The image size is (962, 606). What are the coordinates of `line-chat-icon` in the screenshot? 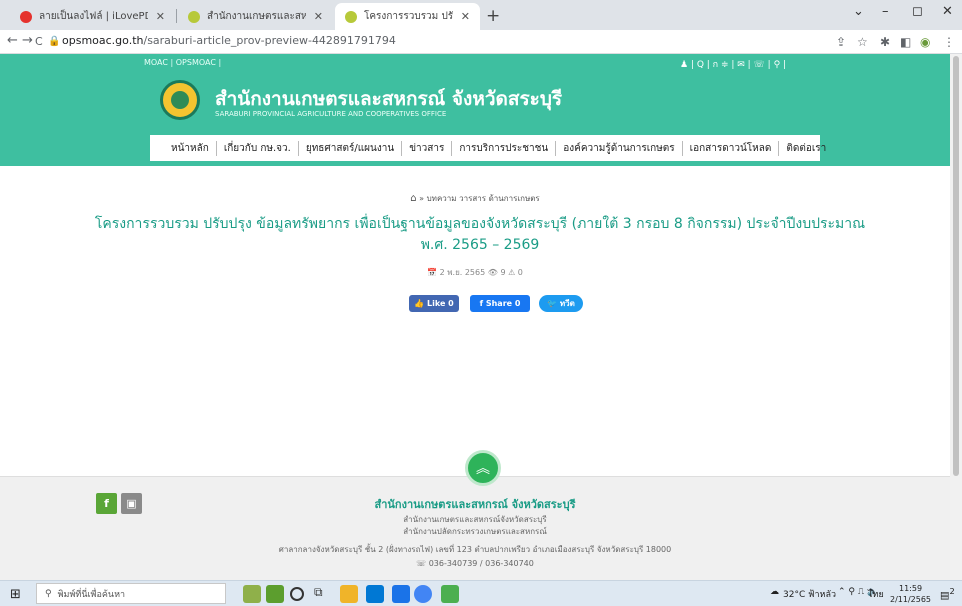 It's located at (450, 594).